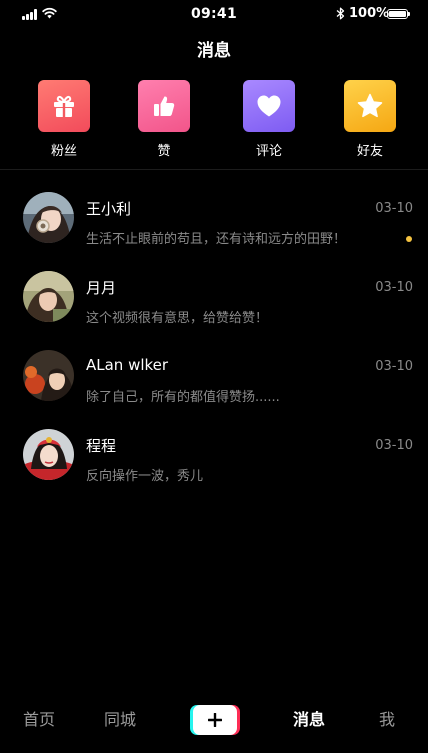  What do you see at coordinates (109, 209) in the screenshot?
I see `contact-name: 王小利` at bounding box center [109, 209].